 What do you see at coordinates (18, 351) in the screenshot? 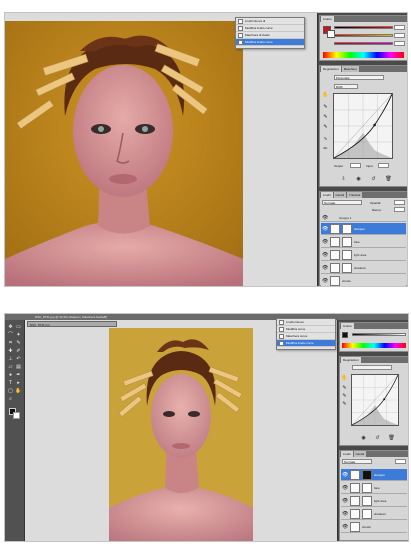
I see `brush-tool-icon: ✐` at bounding box center [18, 351].